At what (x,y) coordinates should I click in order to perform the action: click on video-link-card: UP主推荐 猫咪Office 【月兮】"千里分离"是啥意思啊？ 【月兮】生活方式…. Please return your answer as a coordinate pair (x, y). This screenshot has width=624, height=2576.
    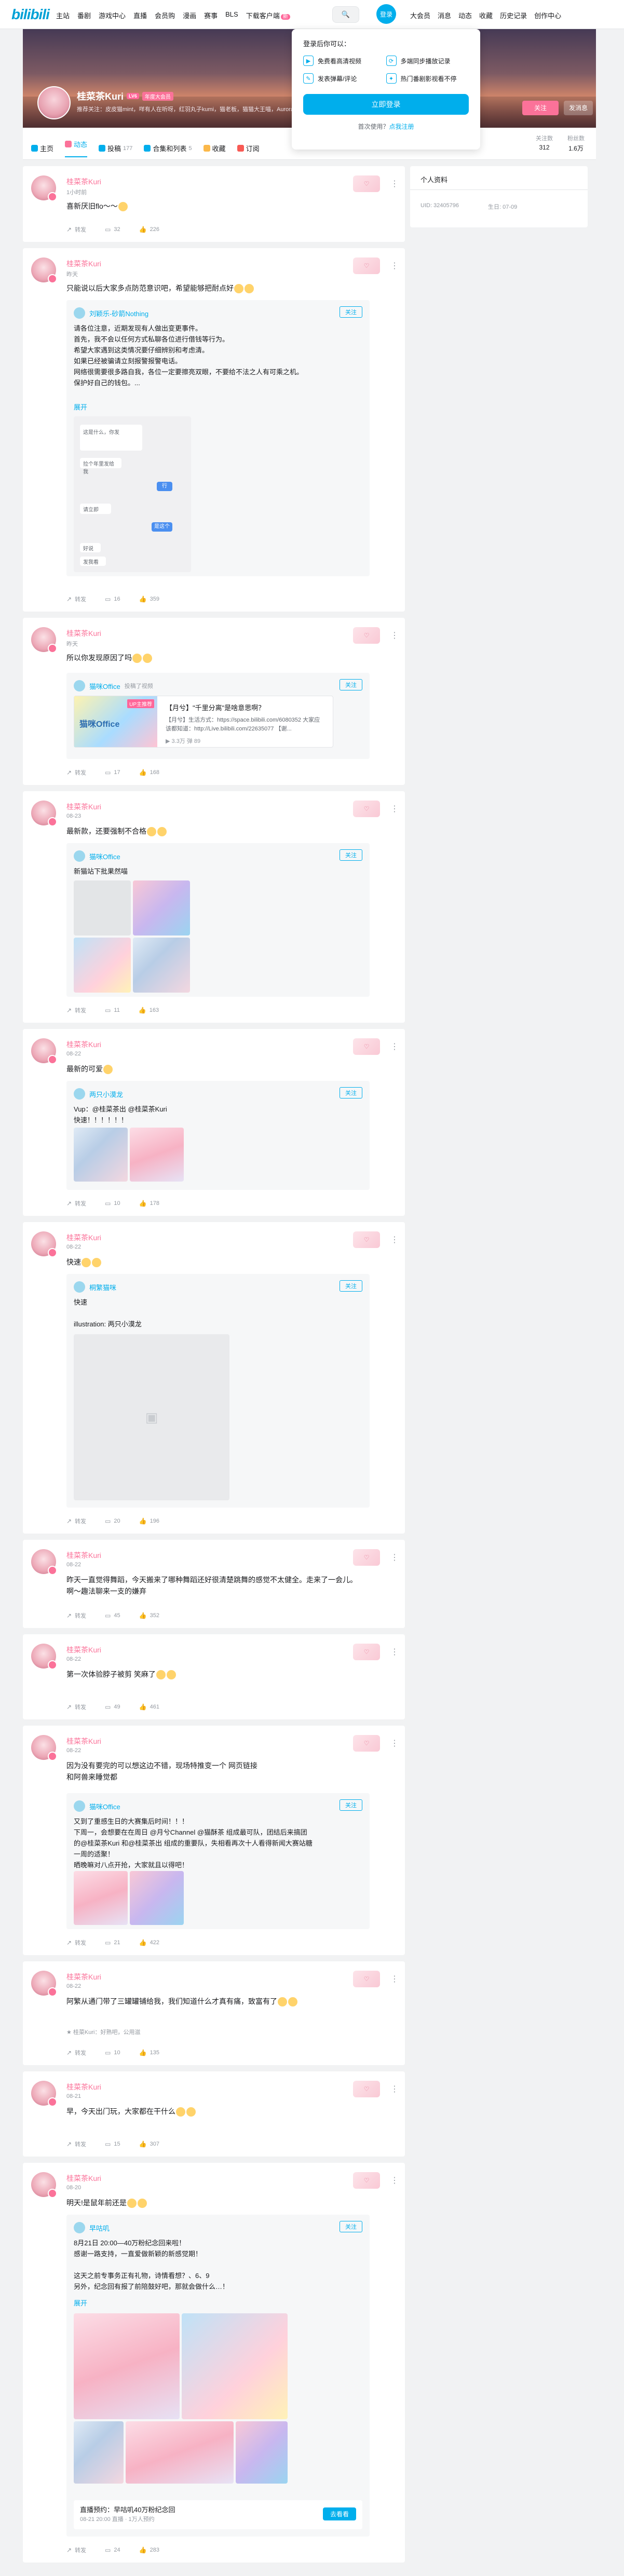
    Looking at the image, I should click on (203, 722).